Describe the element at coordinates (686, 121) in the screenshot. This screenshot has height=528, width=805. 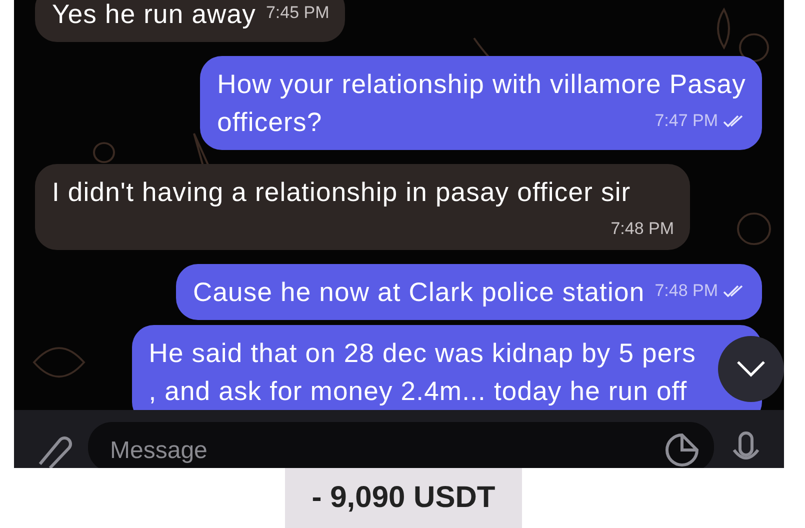
I see `message-time: 7:47 PM` at that location.